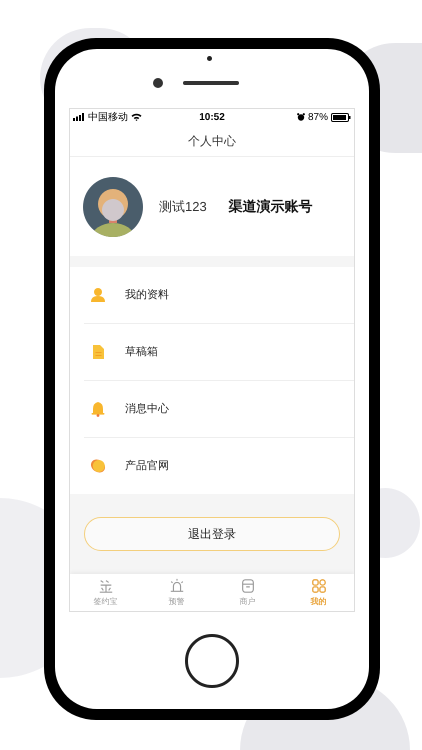 The image size is (422, 750). What do you see at coordinates (270, 206) in the screenshot?
I see `account-name: 渠道演示账号` at bounding box center [270, 206].